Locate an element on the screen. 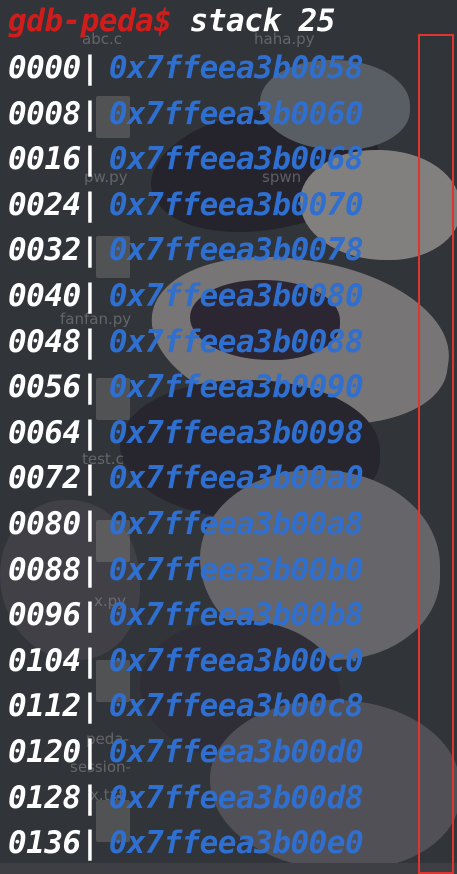 The image size is (457, 874). stack-row: 0056| 0x7ffeea3b0090 is located at coordinates (186, 391).